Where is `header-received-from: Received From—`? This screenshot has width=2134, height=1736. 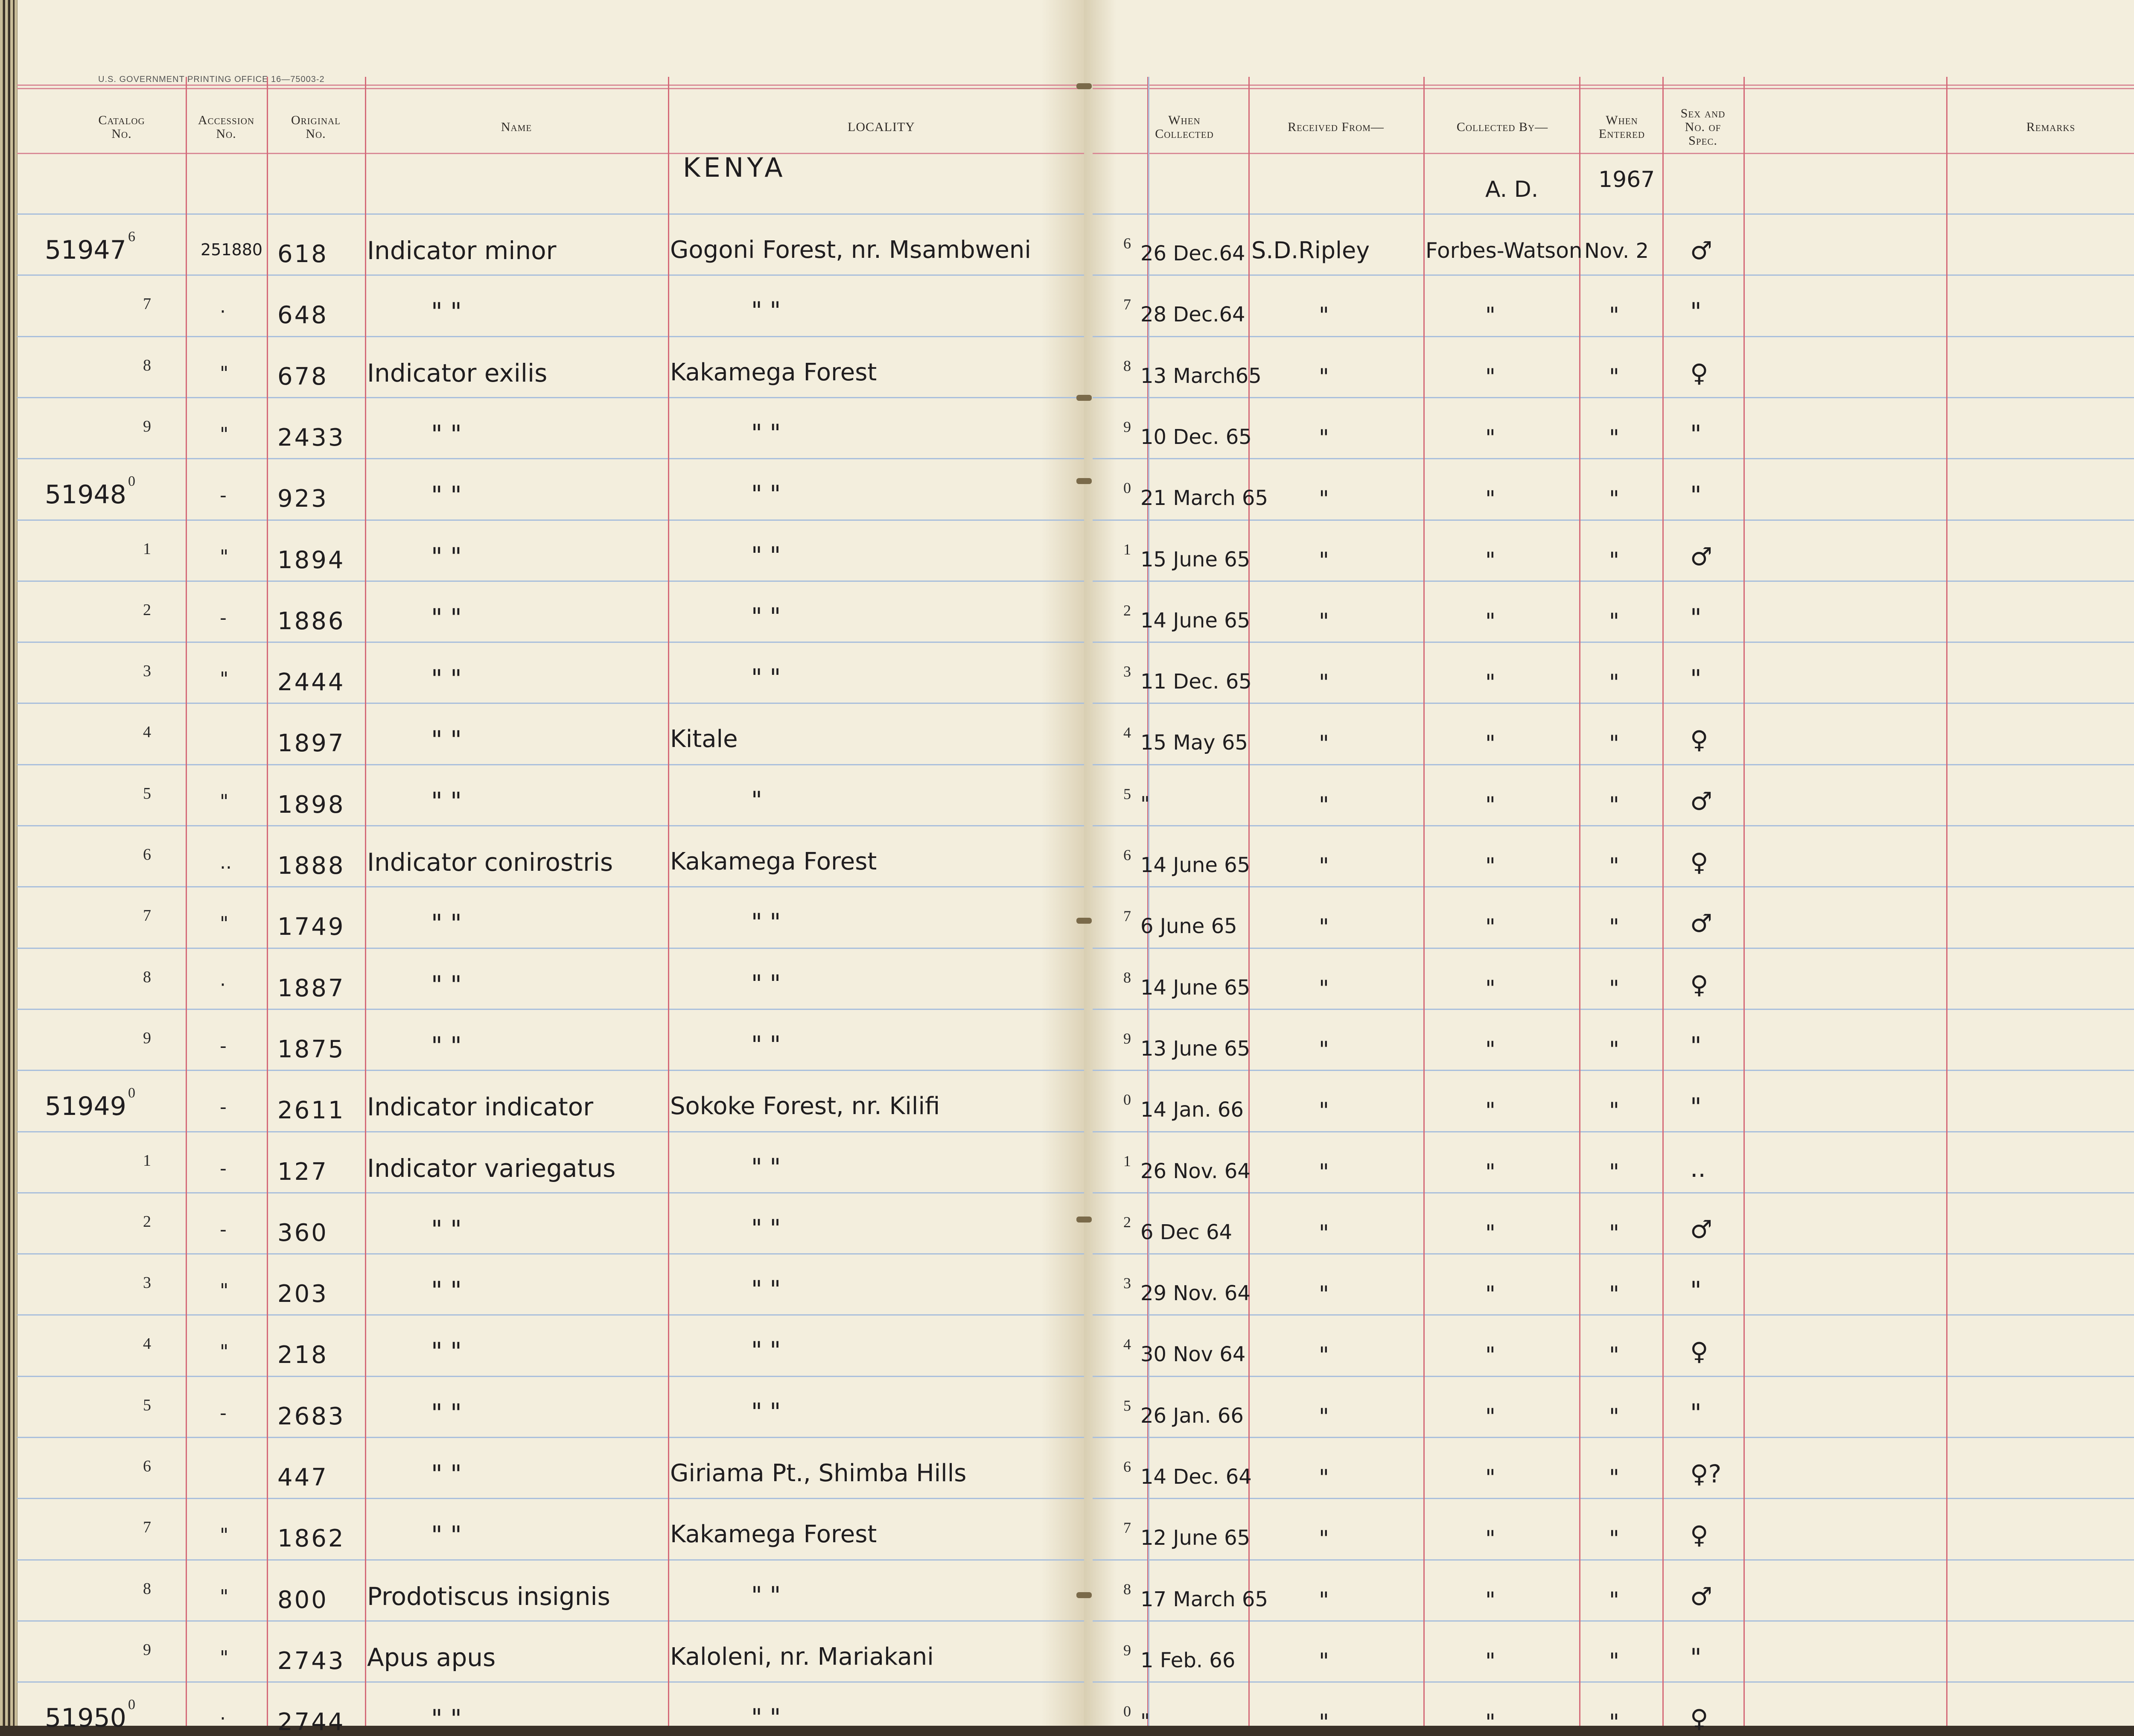
header-received-from: Received From— is located at coordinates (1336, 127).